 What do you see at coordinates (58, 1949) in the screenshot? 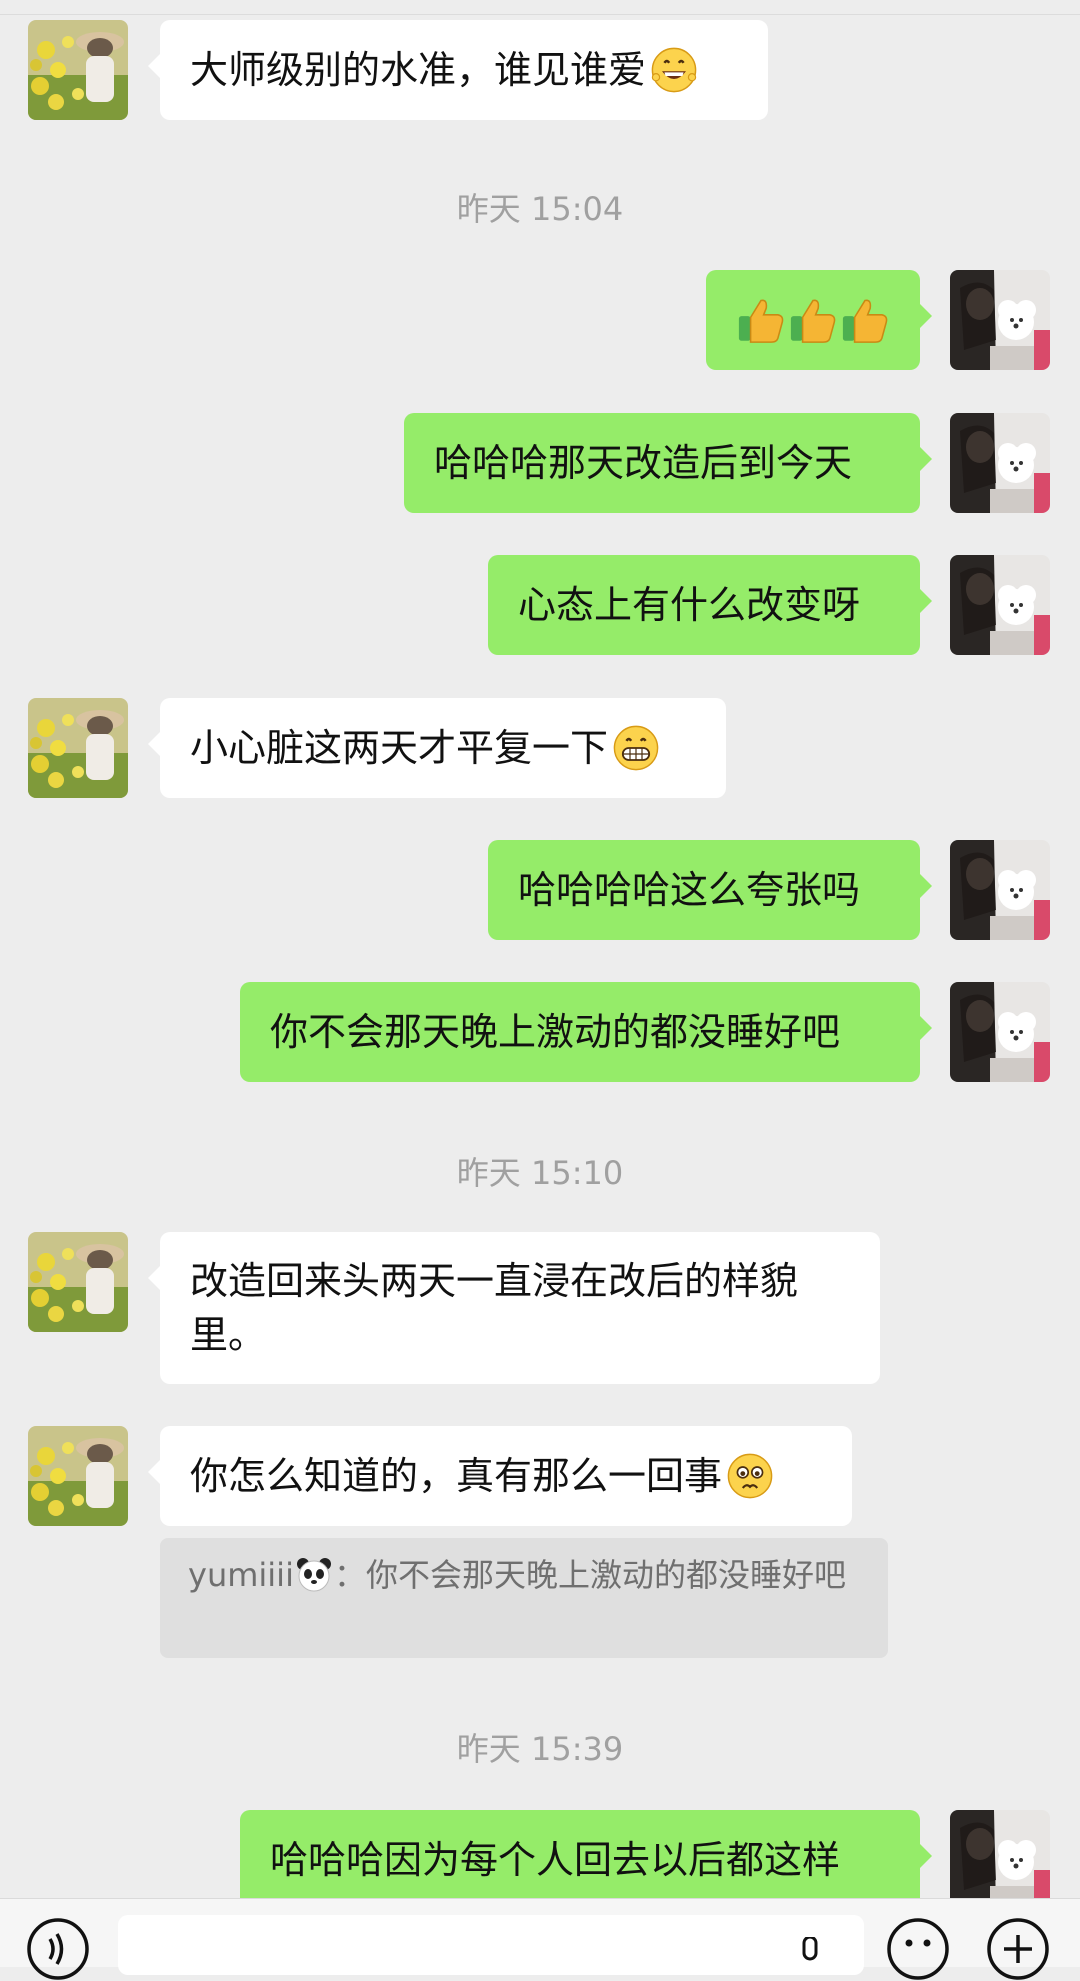
I see `voice-icon` at bounding box center [58, 1949].